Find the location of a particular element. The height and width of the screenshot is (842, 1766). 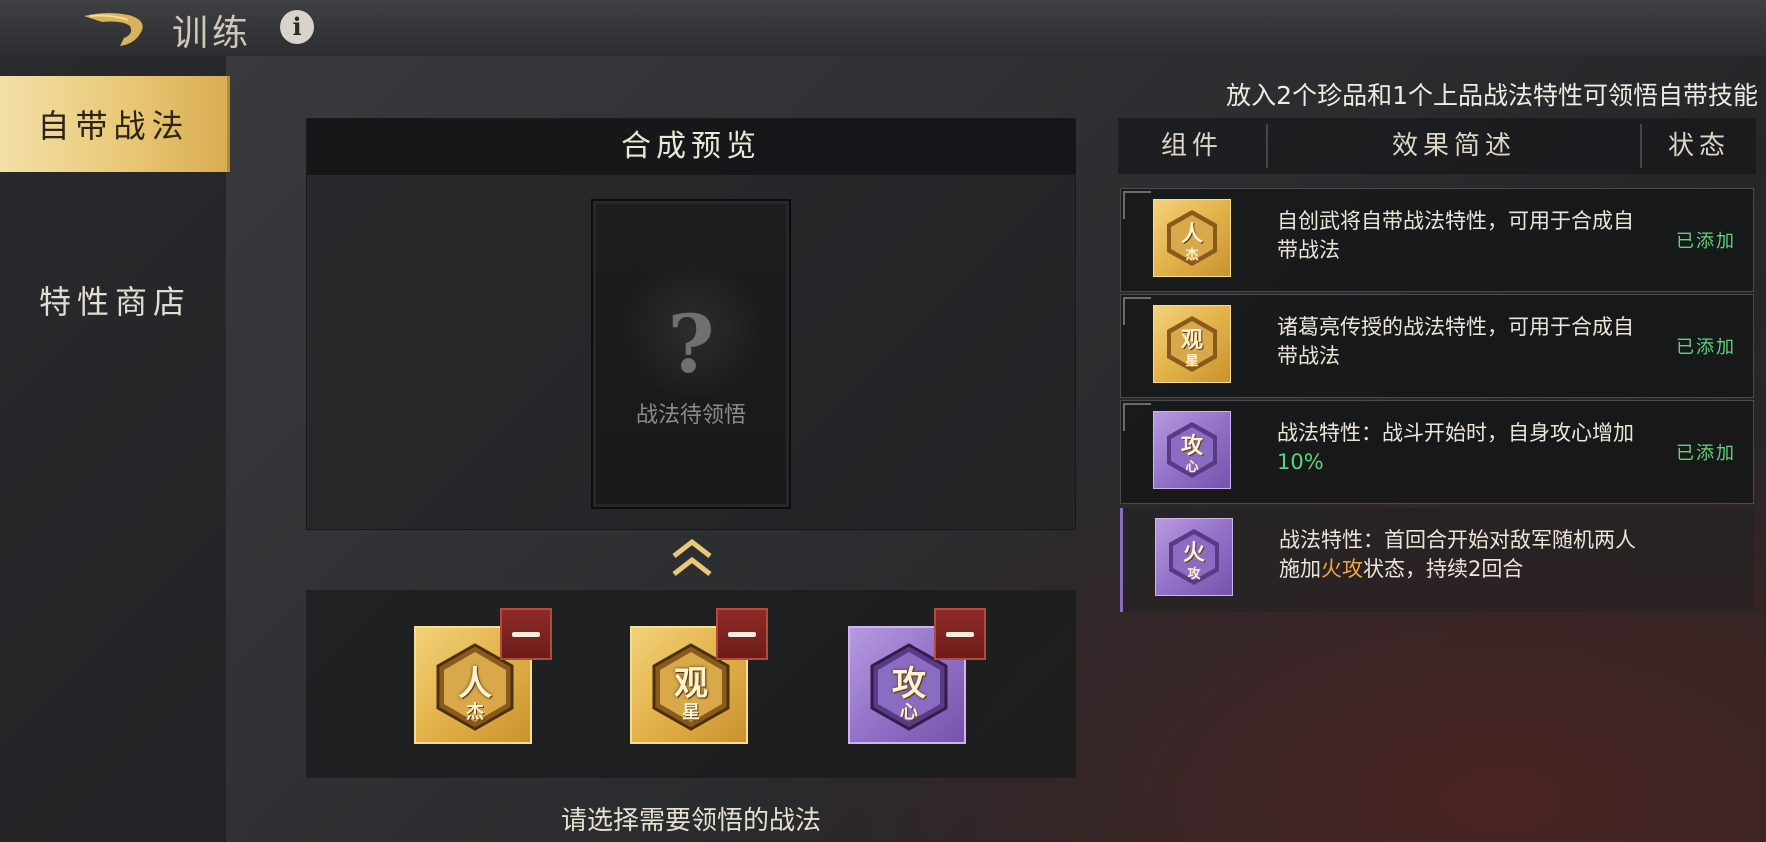

component-row-selected: 火 攻 战法特性：首回合开始对敌军随机两人施加火攻状态，持续2回合 is located at coordinates (1437, 560).